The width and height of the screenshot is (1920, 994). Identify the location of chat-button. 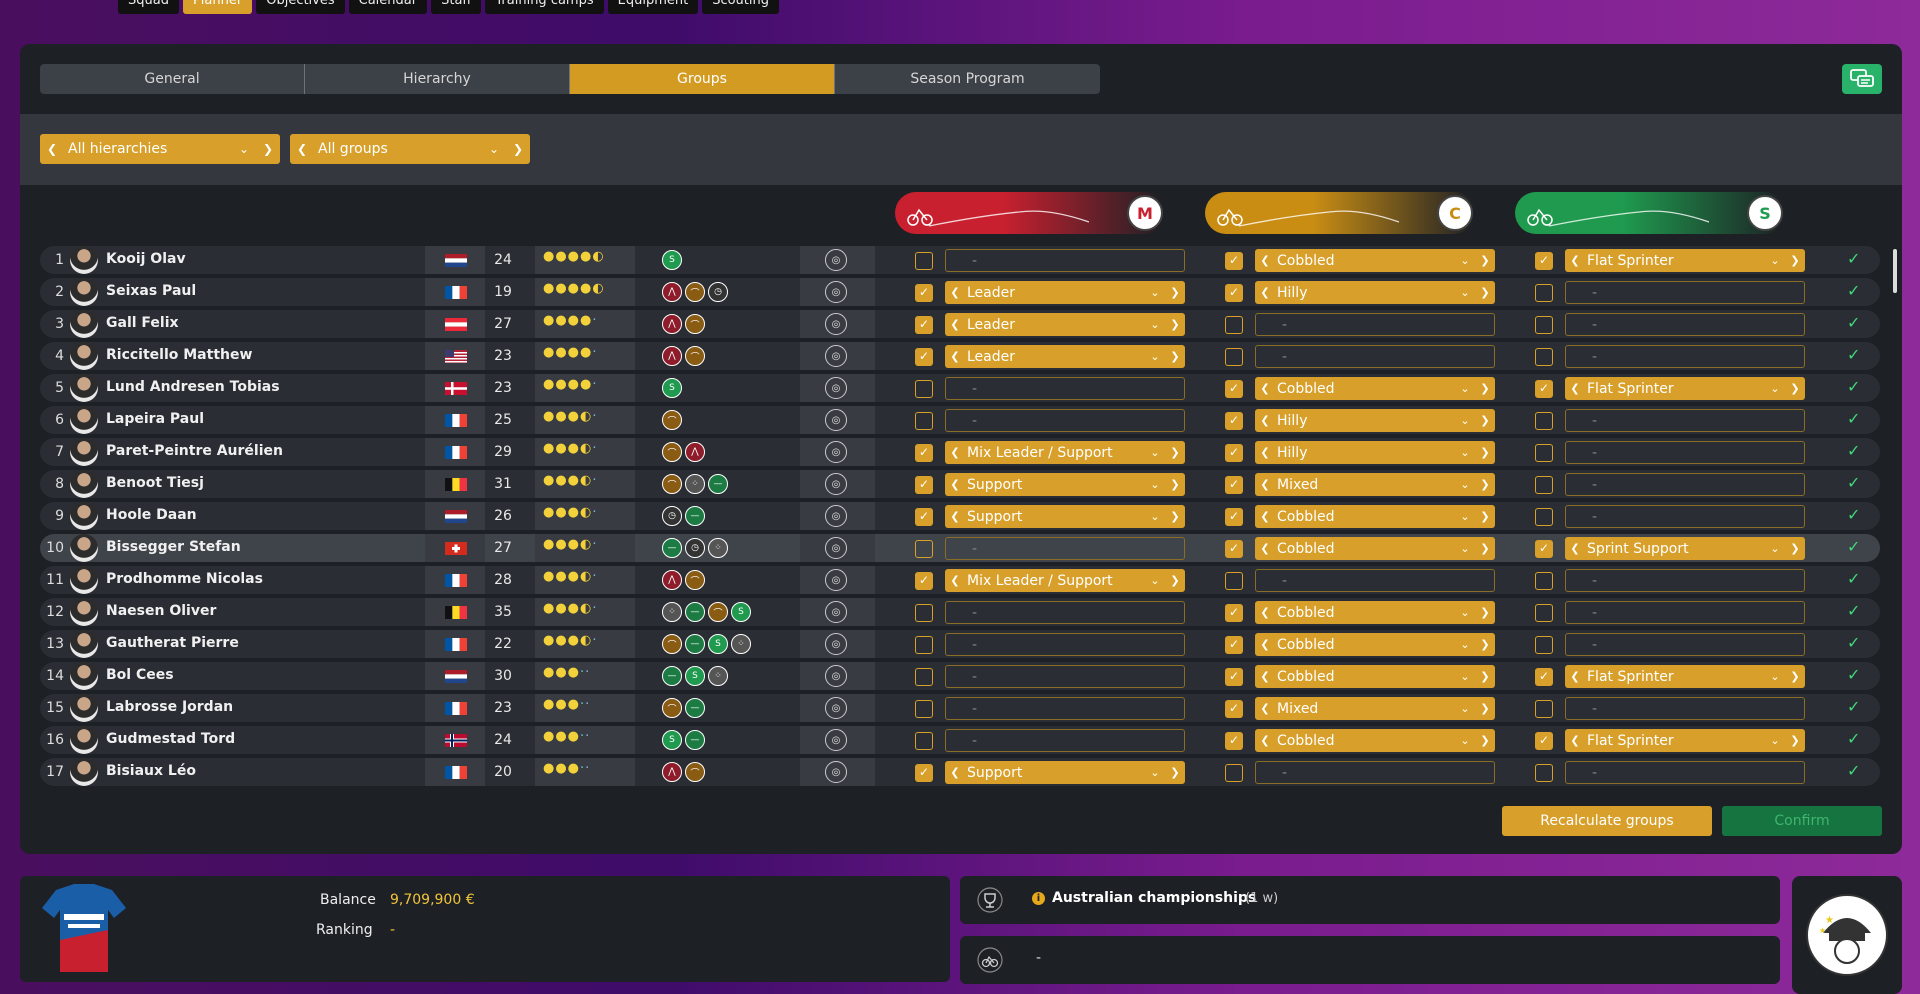
(1862, 79).